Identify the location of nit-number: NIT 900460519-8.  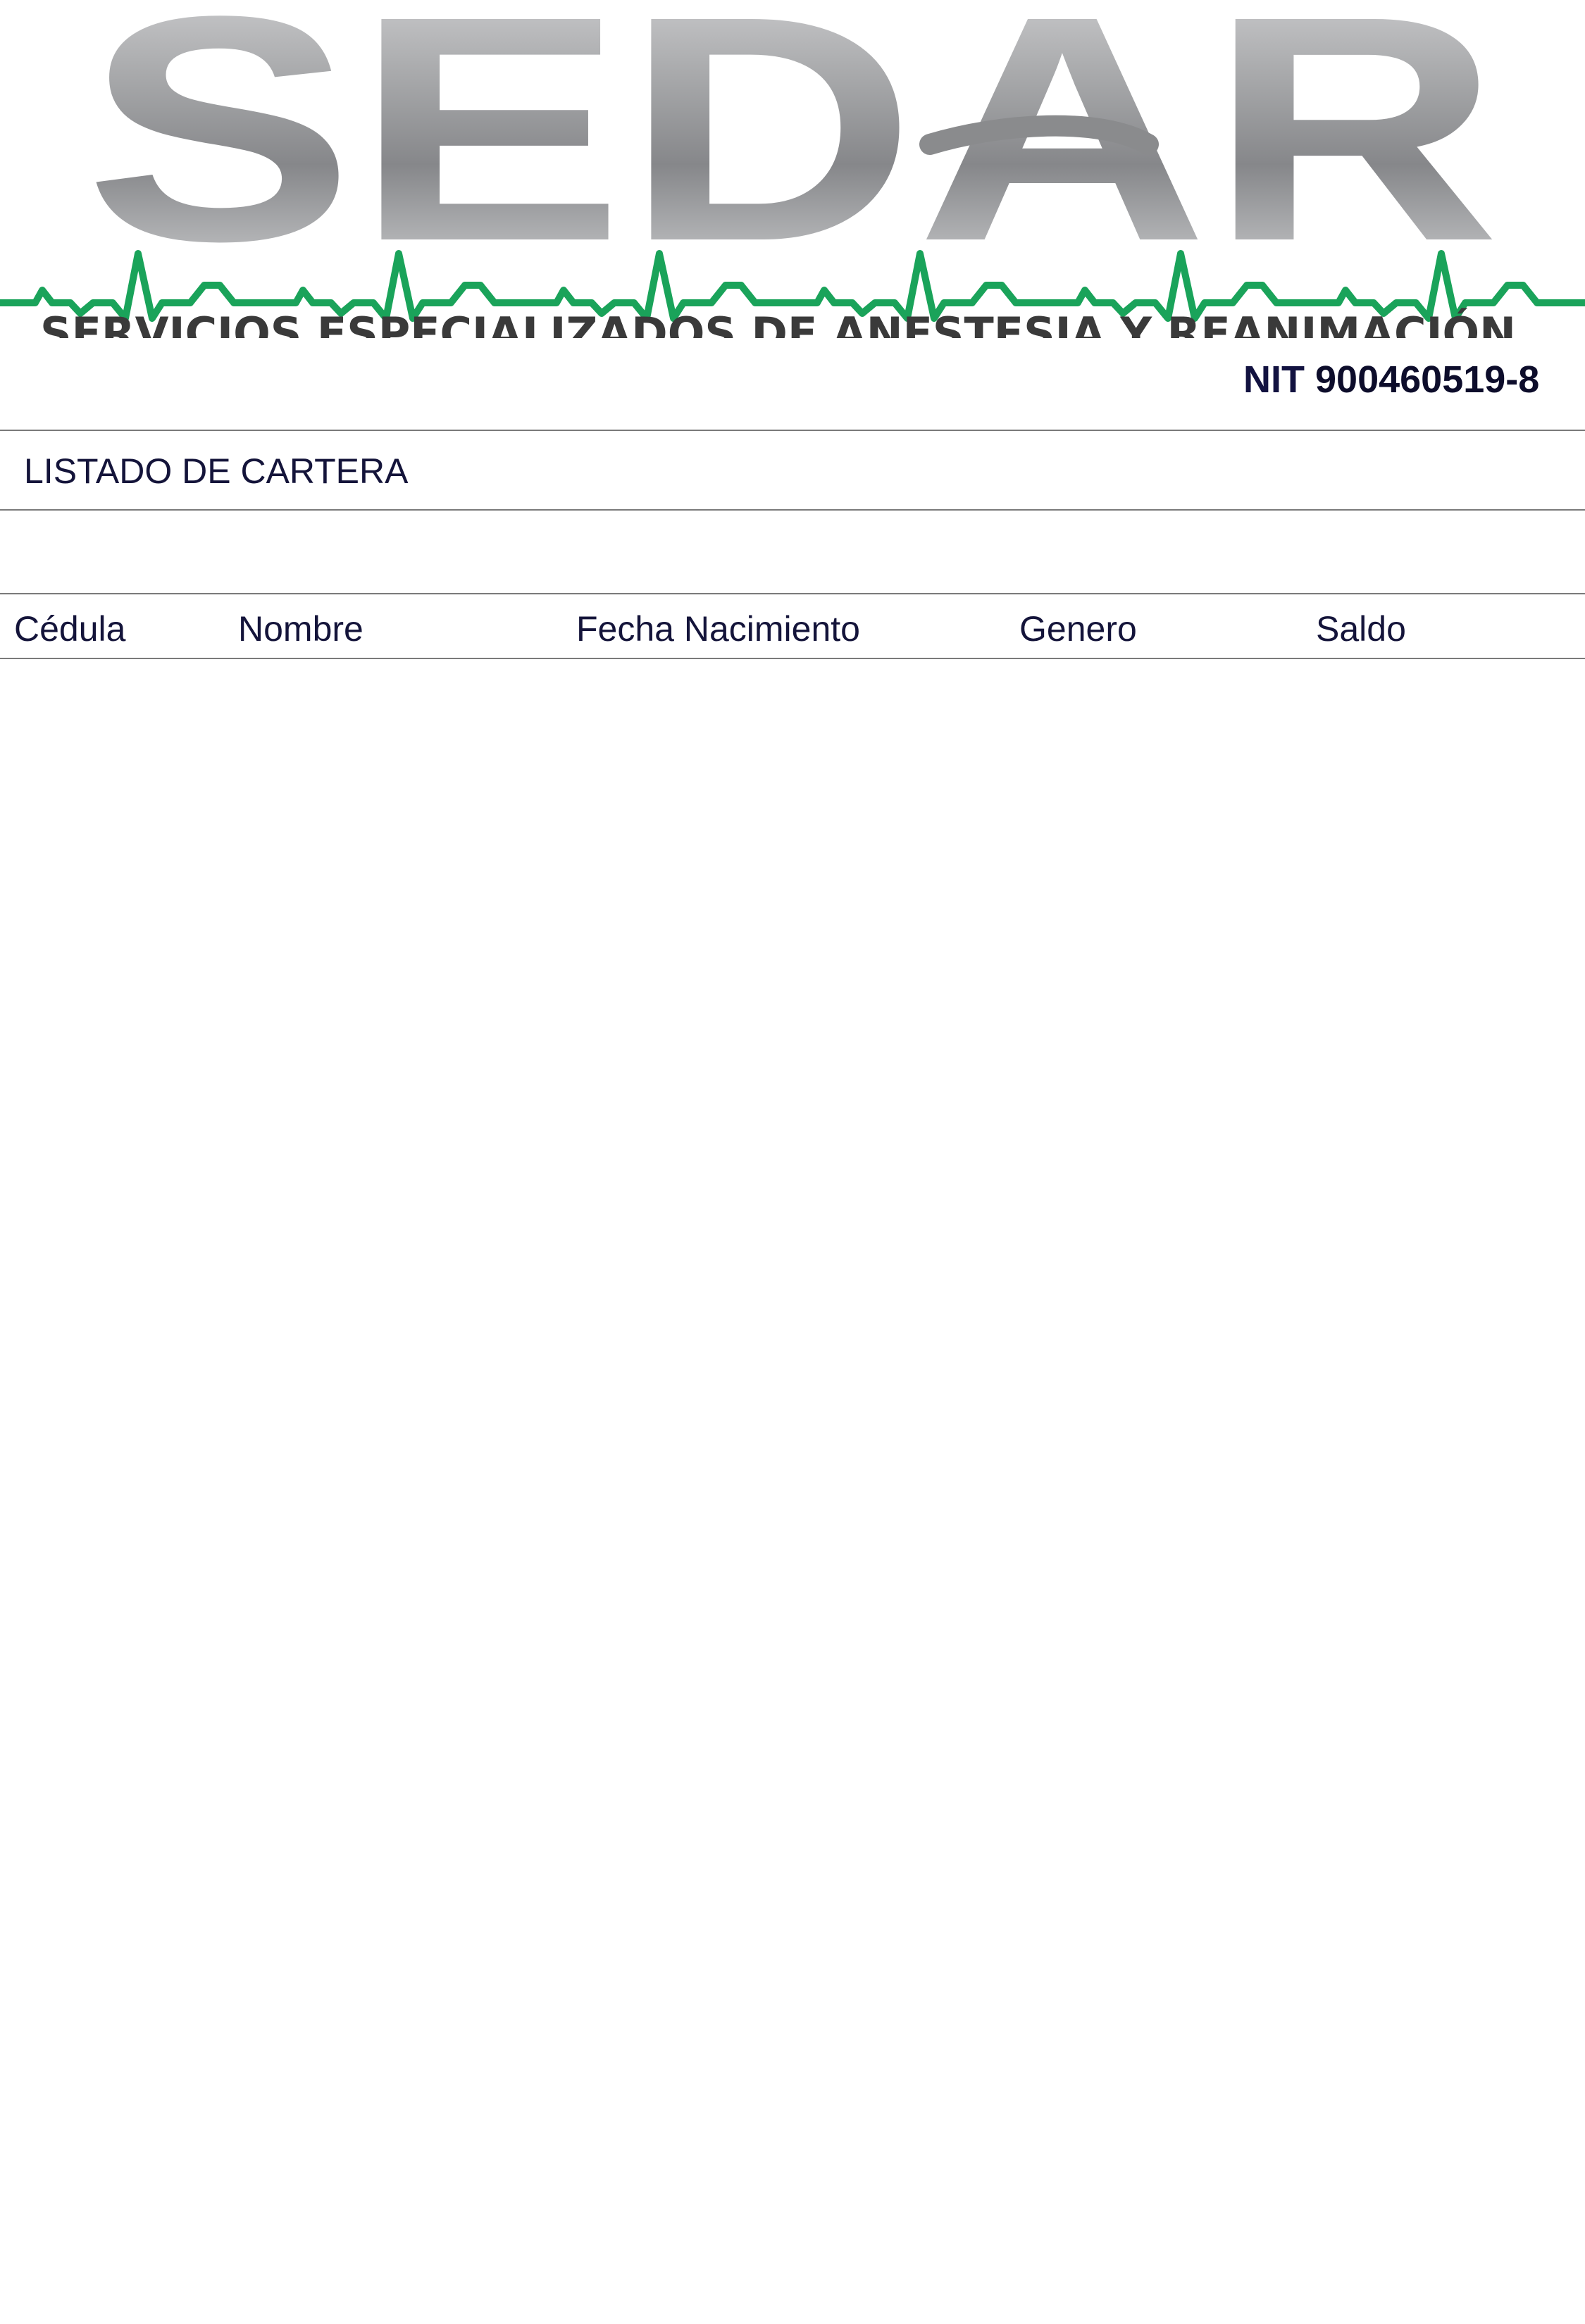
(1391, 380).